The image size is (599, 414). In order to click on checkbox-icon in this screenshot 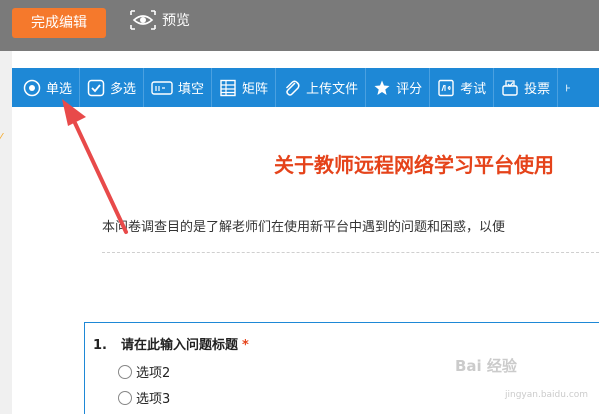, I will do `click(96, 87)`.